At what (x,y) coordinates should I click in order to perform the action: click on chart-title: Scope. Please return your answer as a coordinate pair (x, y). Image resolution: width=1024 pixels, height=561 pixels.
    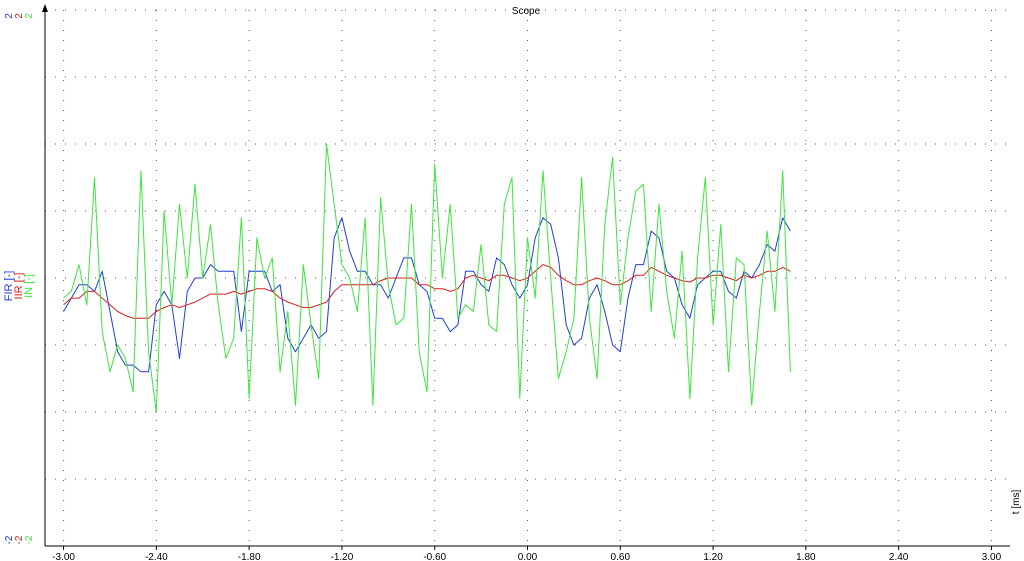
    Looking at the image, I should click on (526, 11).